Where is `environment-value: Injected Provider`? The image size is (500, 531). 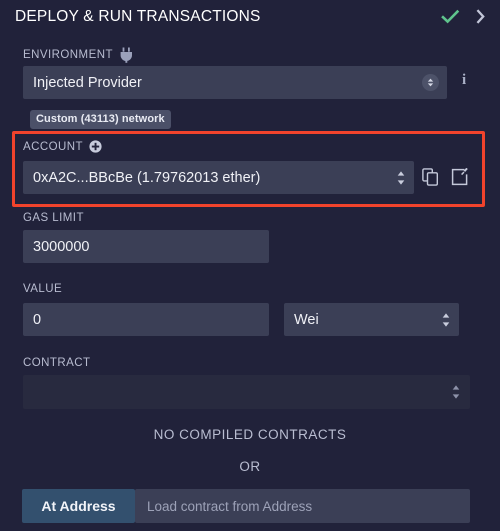 environment-value: Injected Provider is located at coordinates (87, 82).